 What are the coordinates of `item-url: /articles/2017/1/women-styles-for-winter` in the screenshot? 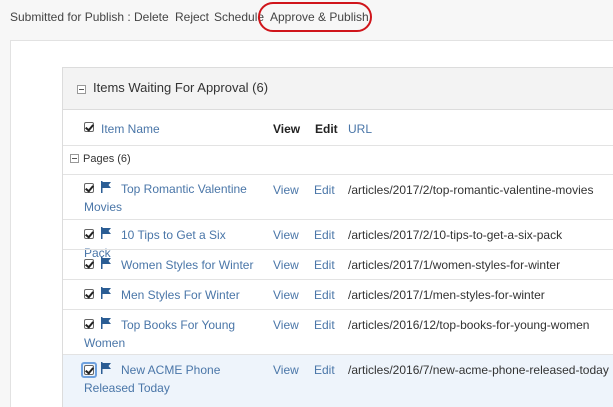 It's located at (454, 265).